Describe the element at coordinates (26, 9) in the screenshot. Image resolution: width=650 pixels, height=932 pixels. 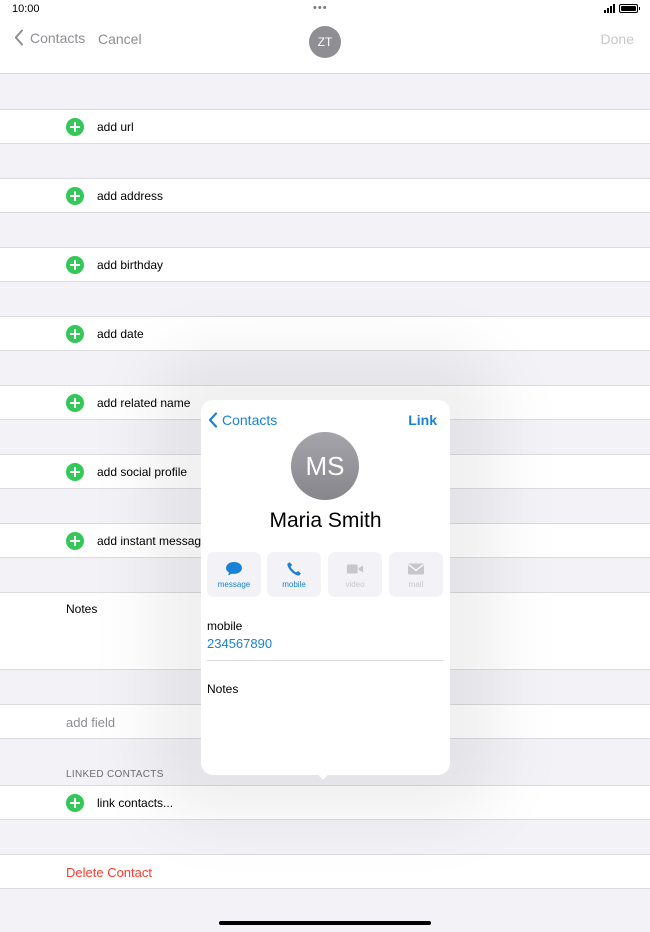
I see `status-time: 10:00` at that location.